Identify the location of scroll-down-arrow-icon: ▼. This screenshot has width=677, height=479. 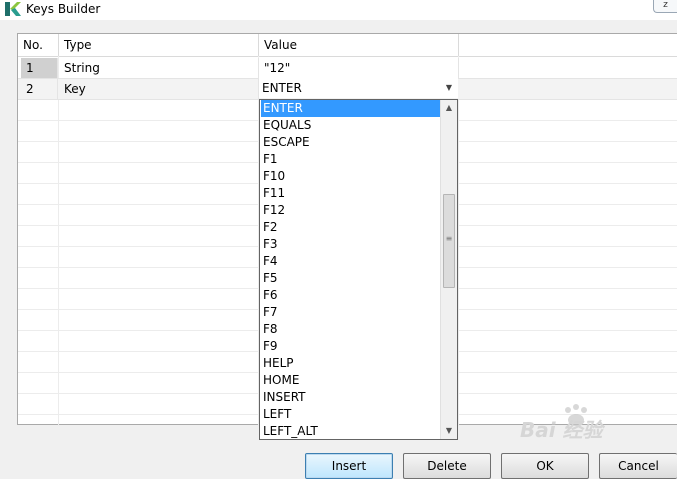
(449, 431).